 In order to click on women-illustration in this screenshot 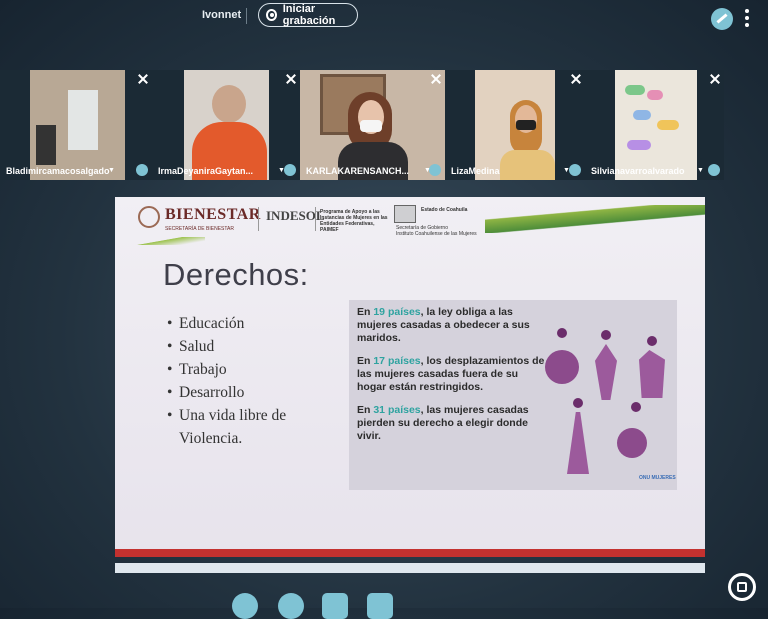, I will do `click(606, 400)`.